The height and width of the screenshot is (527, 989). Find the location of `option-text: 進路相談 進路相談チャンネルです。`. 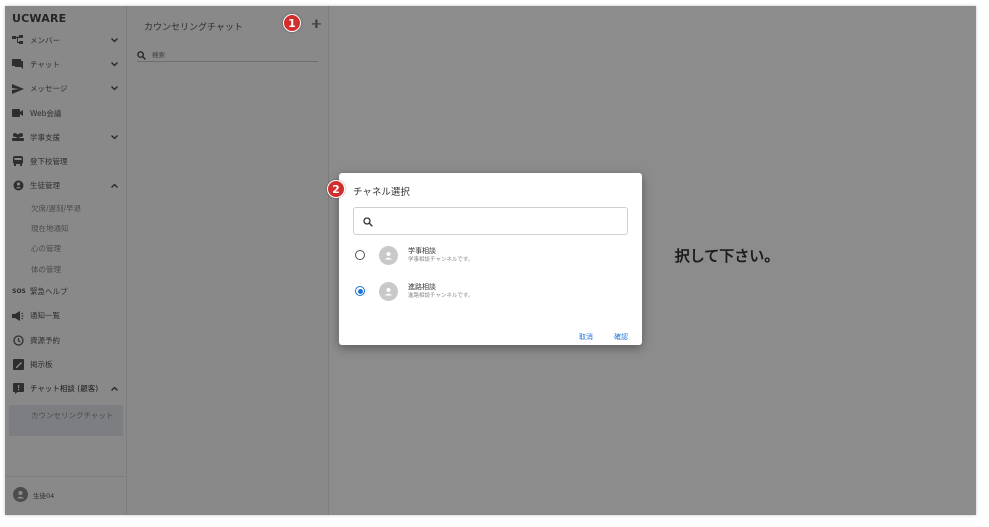

option-text: 進路相談 進路相談チャンネルです。 is located at coordinates (440, 291).